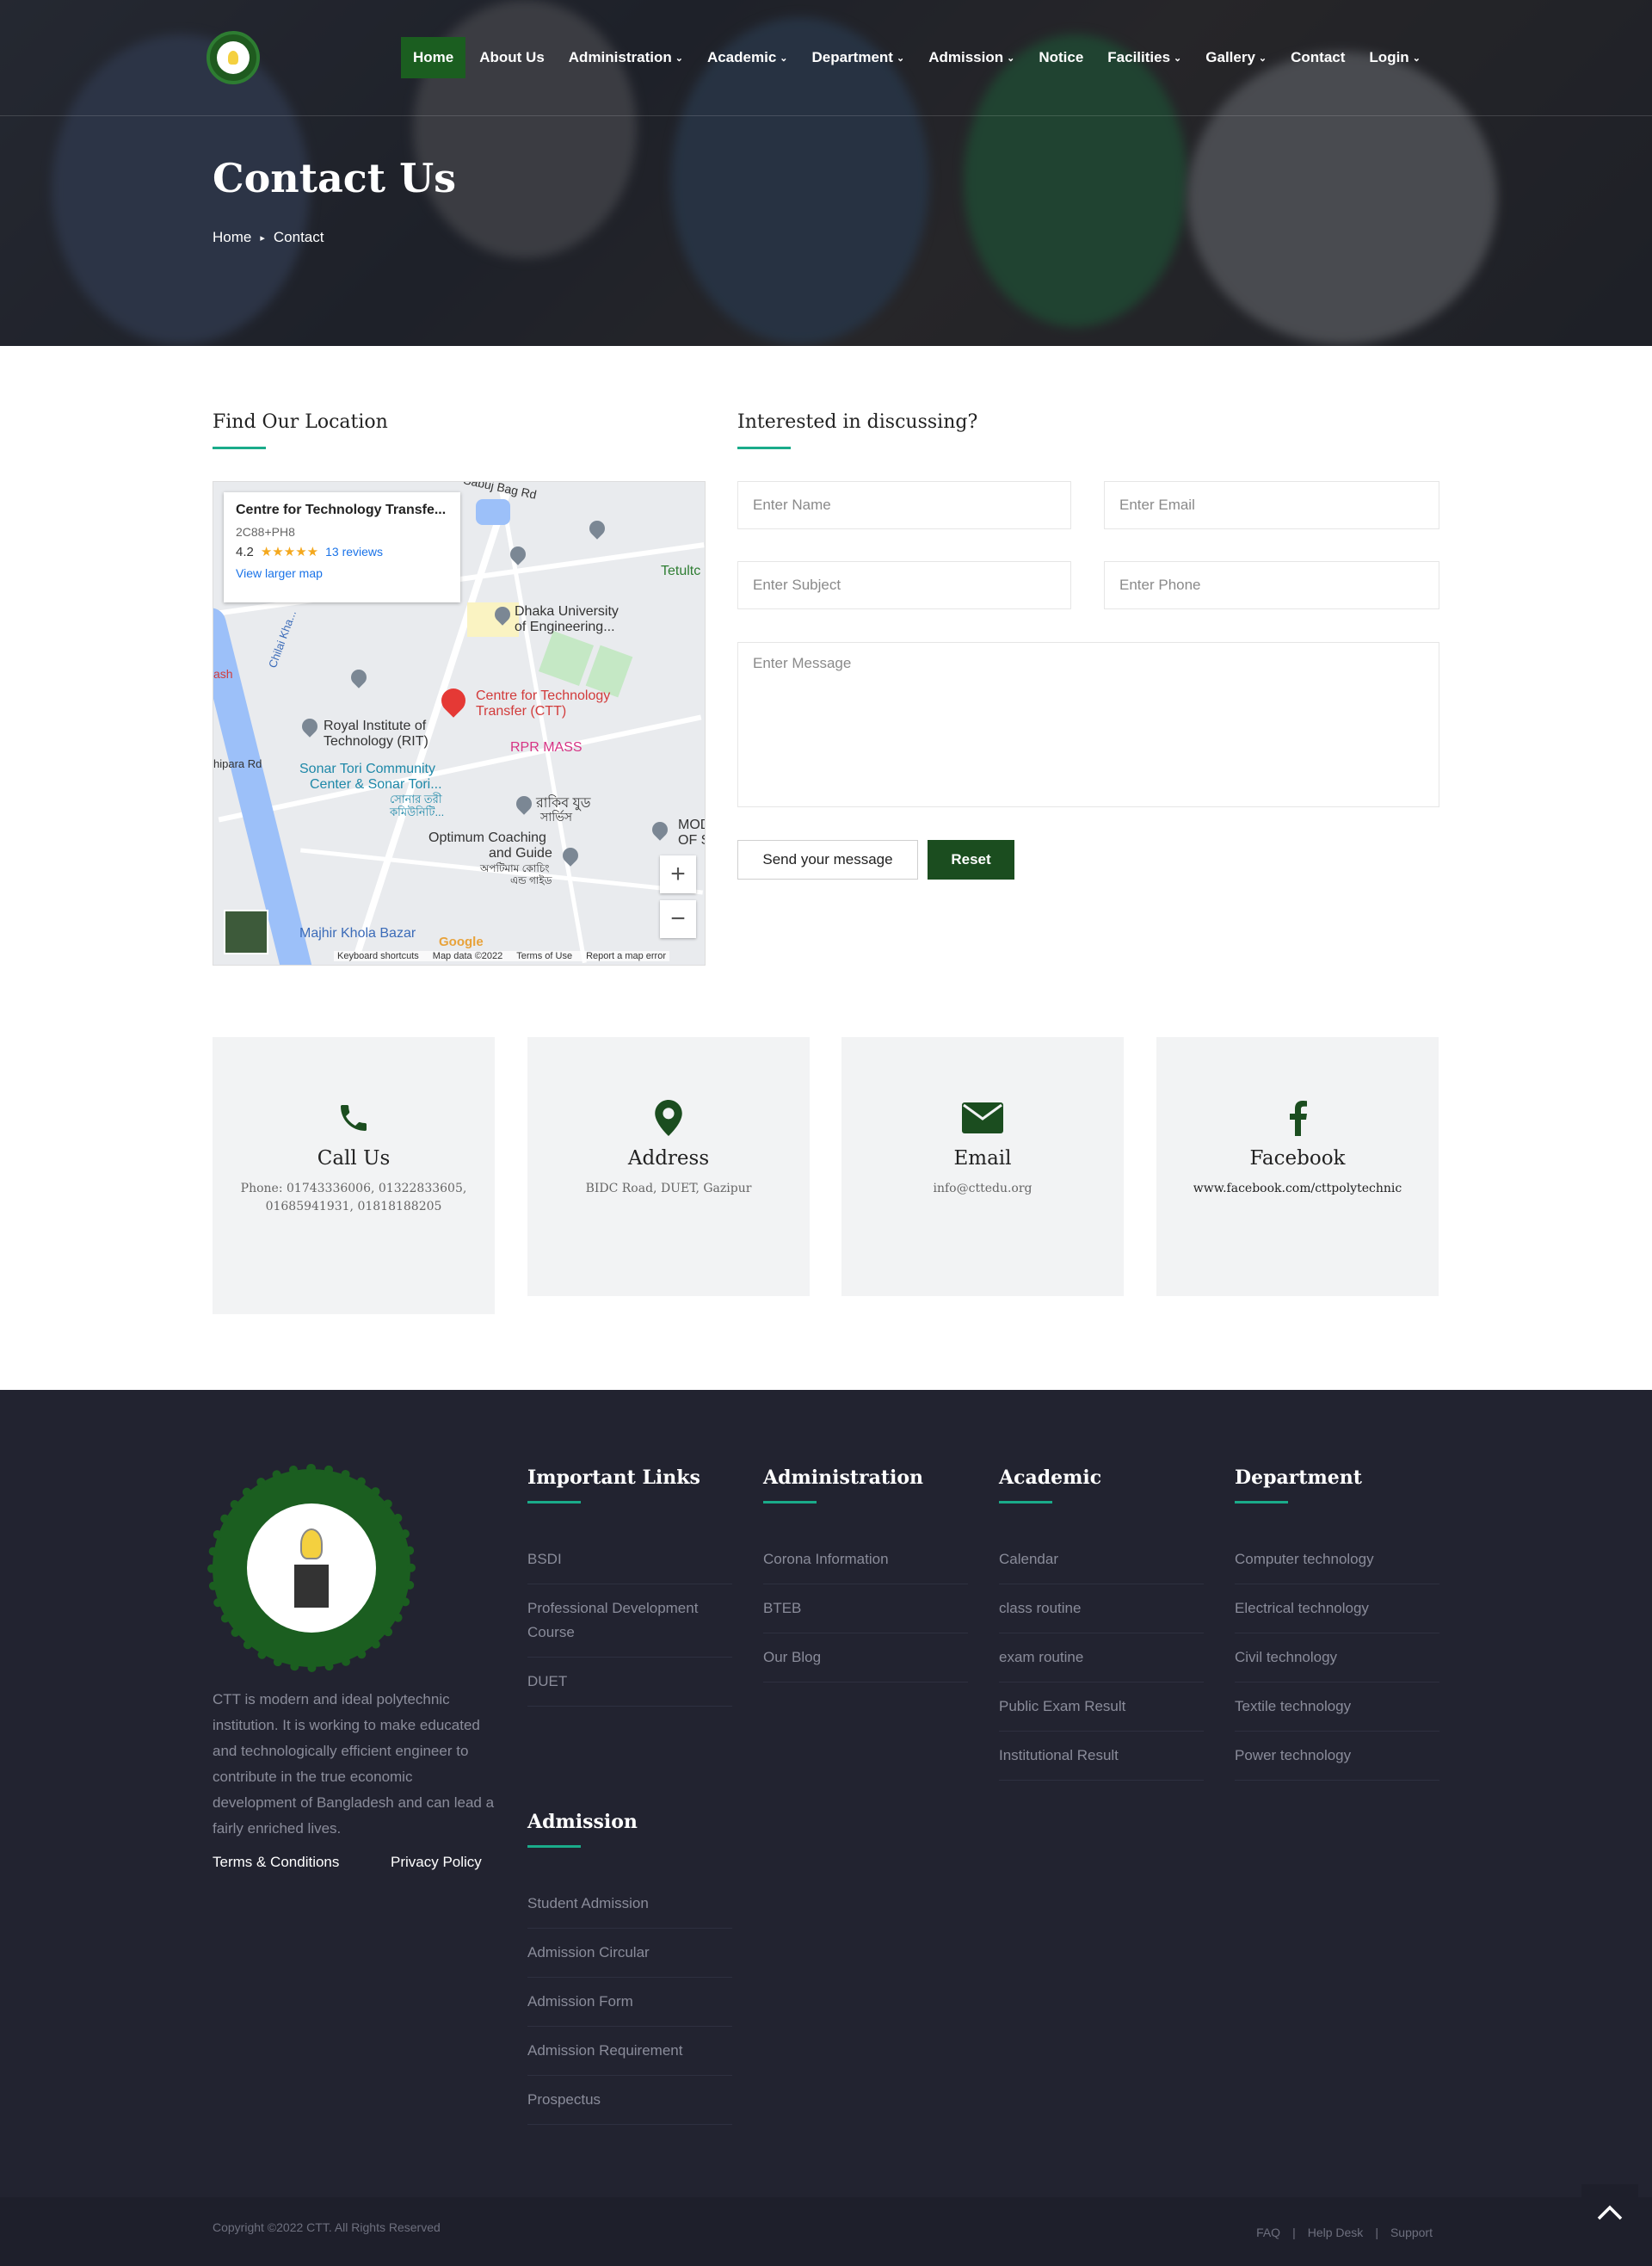 This screenshot has width=1652, height=2266. Describe the element at coordinates (629, 1953) in the screenshot. I see `footer-link: Admission Circular` at that location.